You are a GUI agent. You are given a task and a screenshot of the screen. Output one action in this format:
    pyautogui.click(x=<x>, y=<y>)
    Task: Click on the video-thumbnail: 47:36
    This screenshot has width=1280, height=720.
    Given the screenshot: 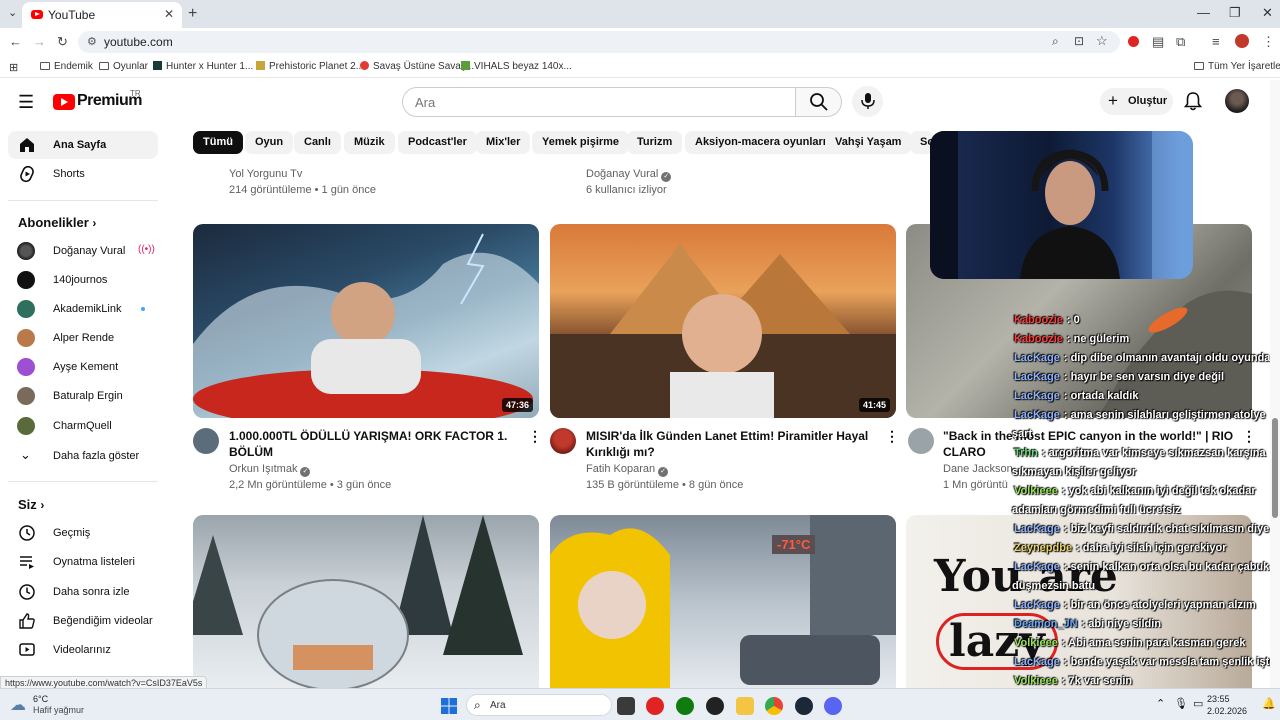 What is the action you would take?
    pyautogui.click(x=366, y=321)
    